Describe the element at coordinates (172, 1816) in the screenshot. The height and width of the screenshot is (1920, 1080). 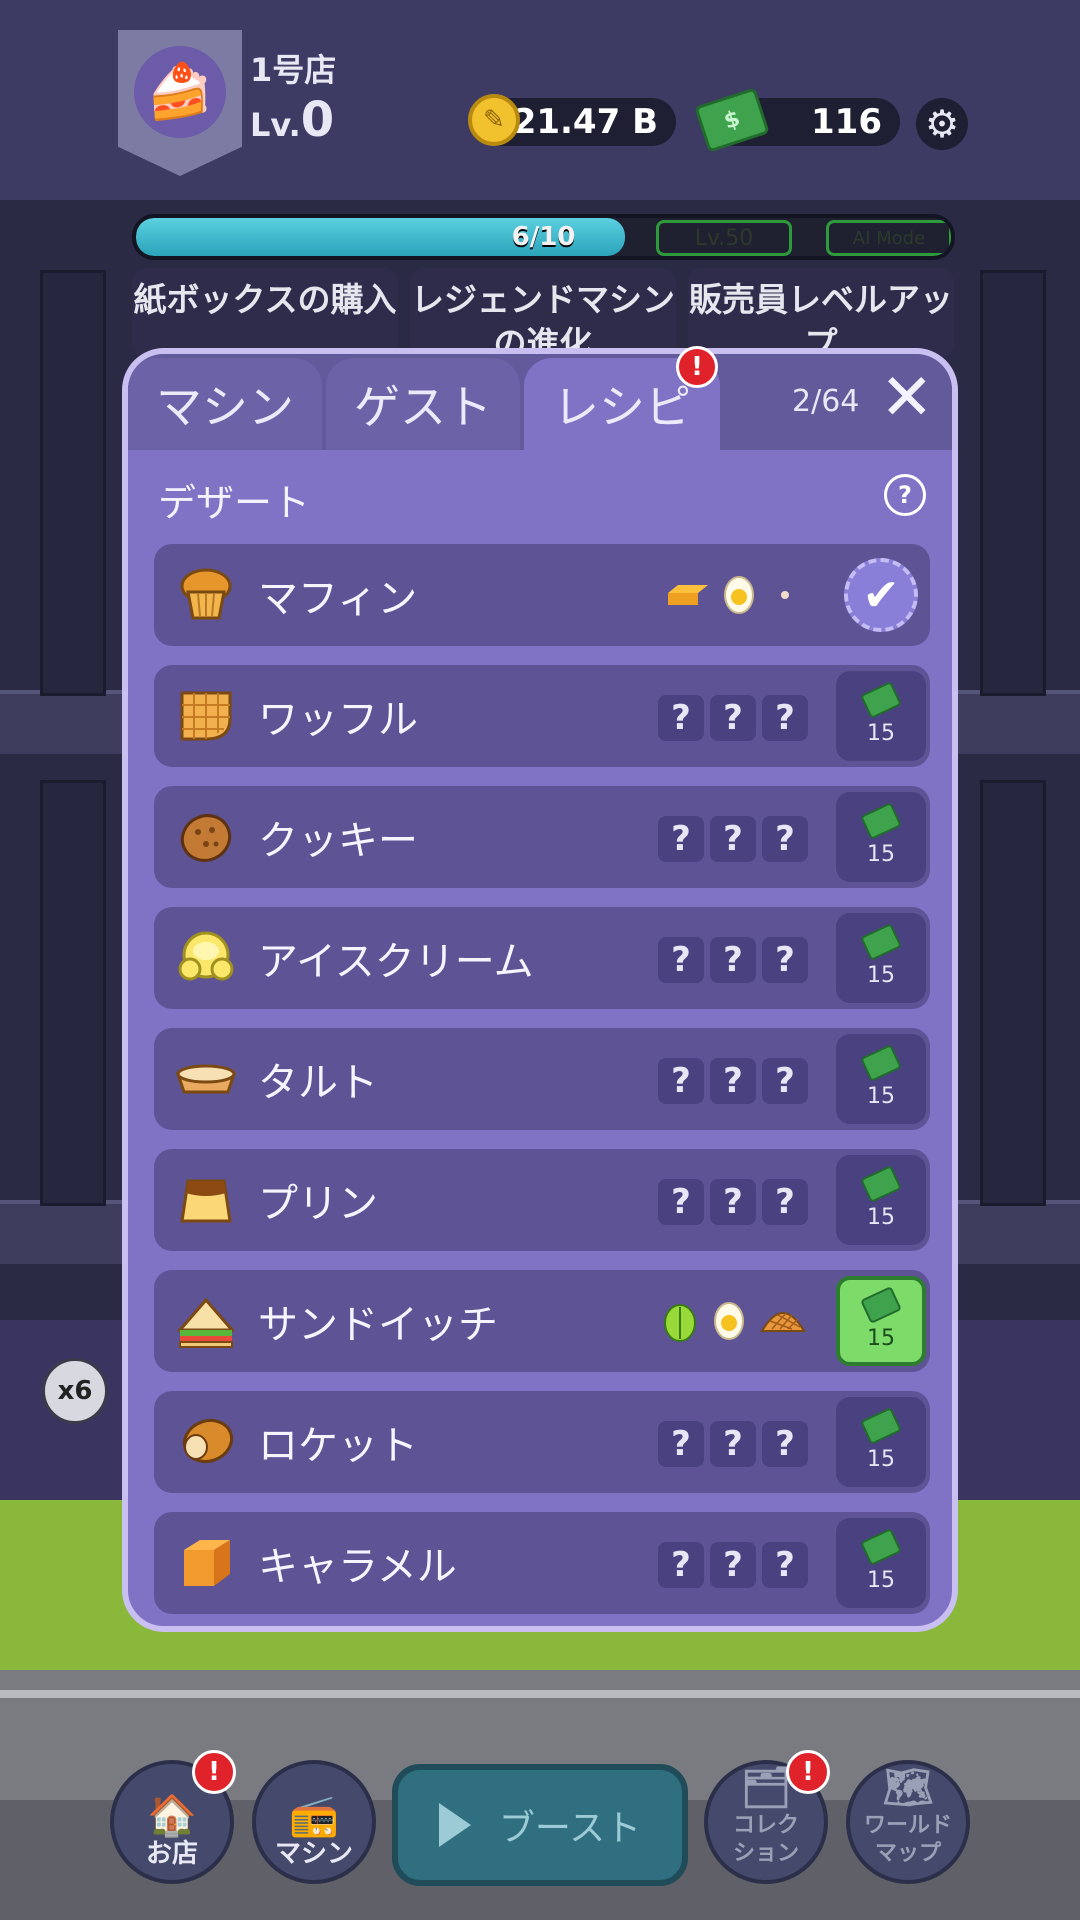
I see `shop-icon: 🏠` at that location.